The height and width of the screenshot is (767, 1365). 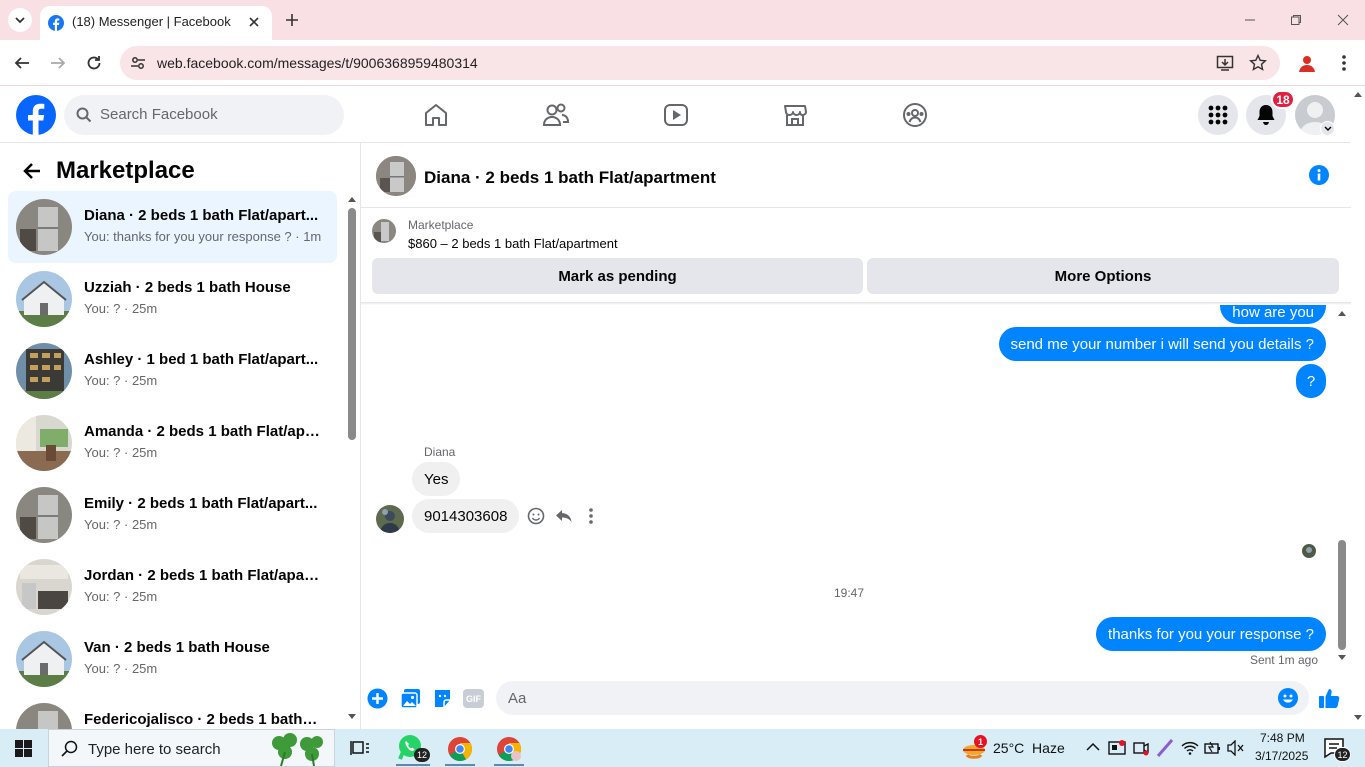 What do you see at coordinates (1029, 748) in the screenshot?
I see `weather-text: 25°C Haze` at bounding box center [1029, 748].